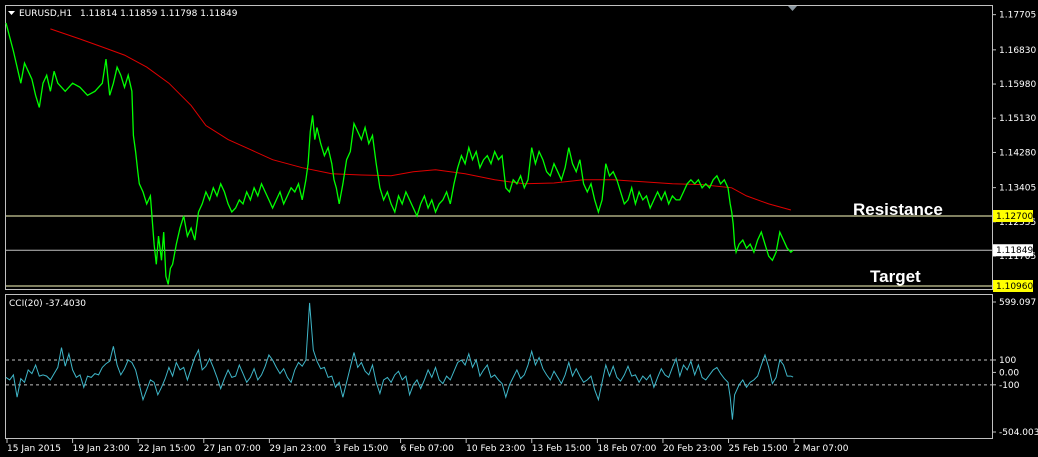 This screenshot has height=457, width=1038. What do you see at coordinates (166, 449) in the screenshot?
I see `time-tick-label: 22 Jan 15:00` at bounding box center [166, 449].